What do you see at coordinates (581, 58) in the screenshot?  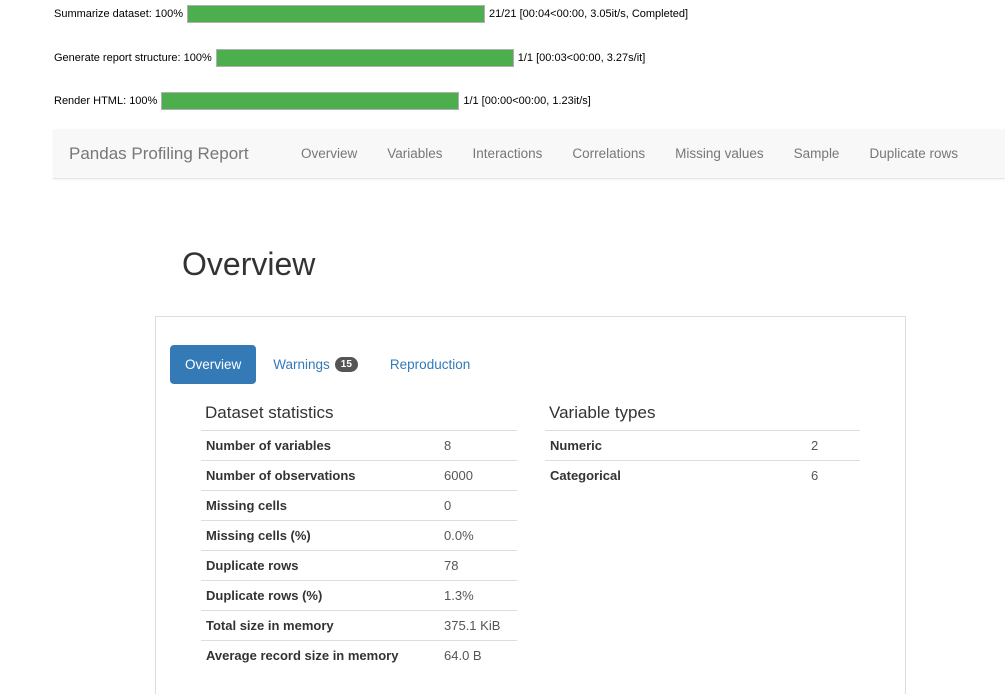 I see `progress-stats: 1/1 [00:03<00:00, 3.27s/it]` at bounding box center [581, 58].